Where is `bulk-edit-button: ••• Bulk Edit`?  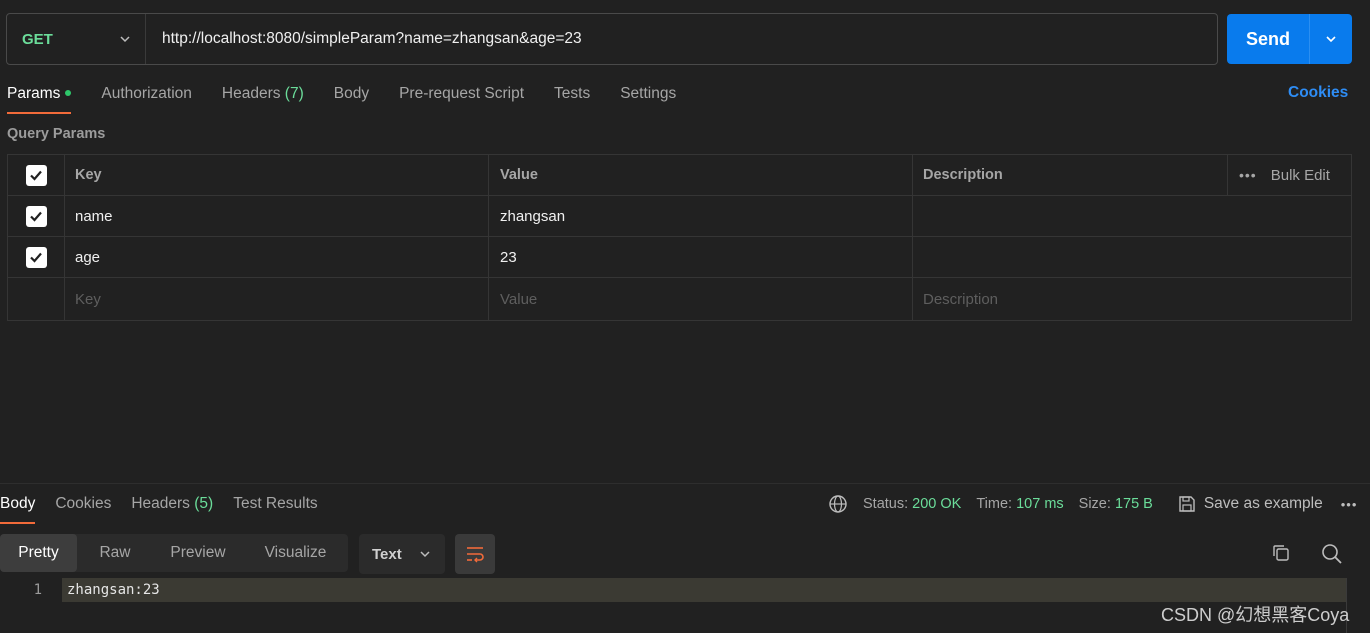
bulk-edit-button: ••• Bulk Edit is located at coordinates (1290, 175).